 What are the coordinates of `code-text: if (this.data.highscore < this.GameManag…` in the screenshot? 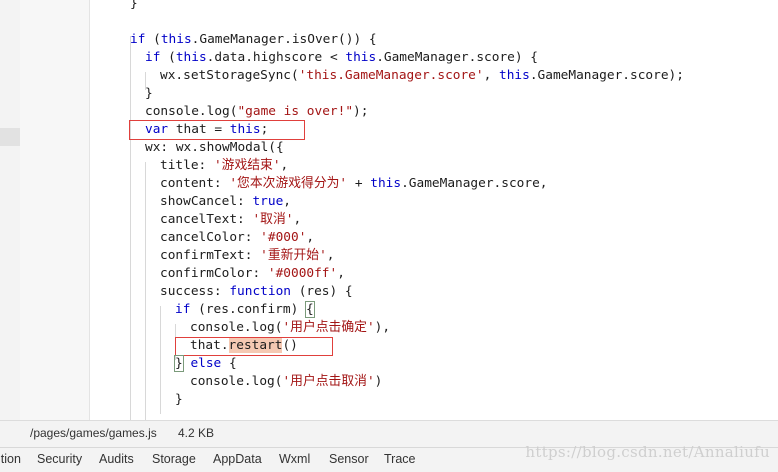 It's located at (341, 58).